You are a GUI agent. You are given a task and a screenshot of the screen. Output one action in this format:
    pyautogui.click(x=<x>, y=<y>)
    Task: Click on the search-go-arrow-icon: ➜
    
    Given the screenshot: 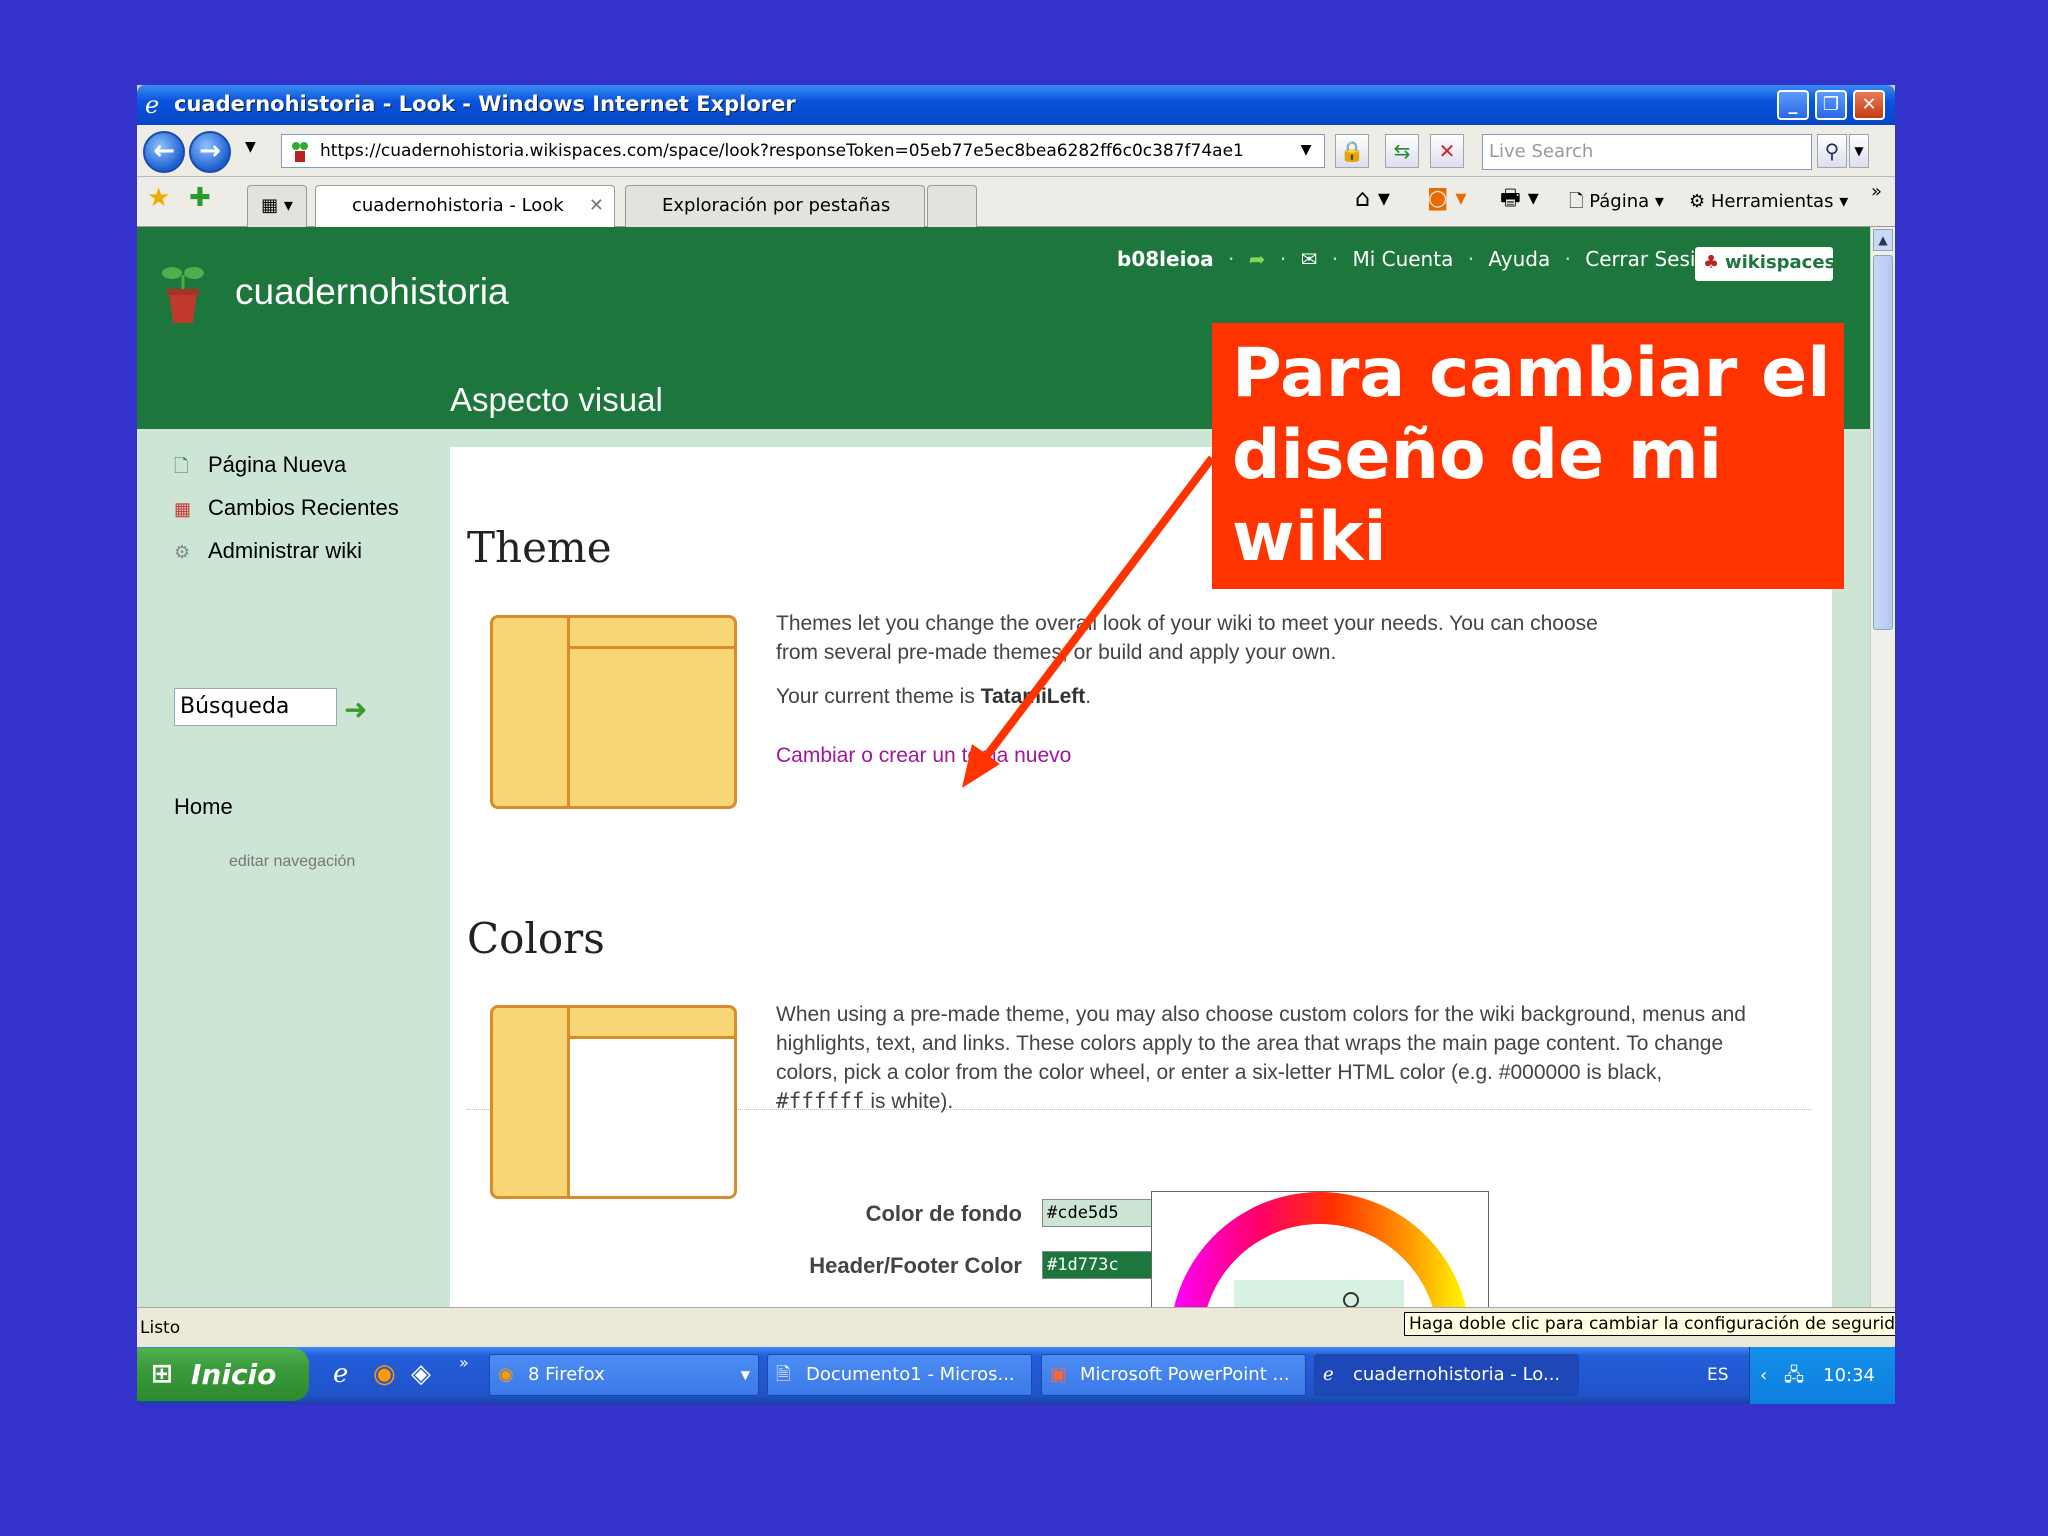 What is the action you would take?
    pyautogui.click(x=355, y=709)
    